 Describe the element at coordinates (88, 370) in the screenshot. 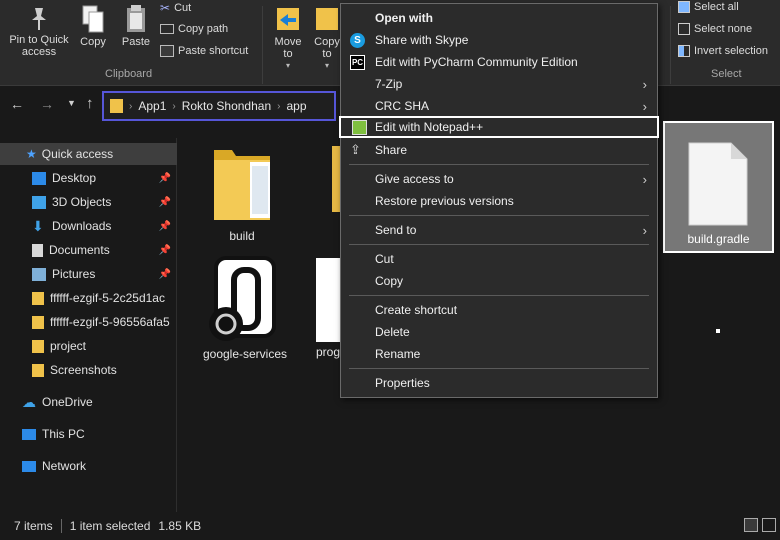

I see `sidebar-item-screenshots: Screenshots` at that location.